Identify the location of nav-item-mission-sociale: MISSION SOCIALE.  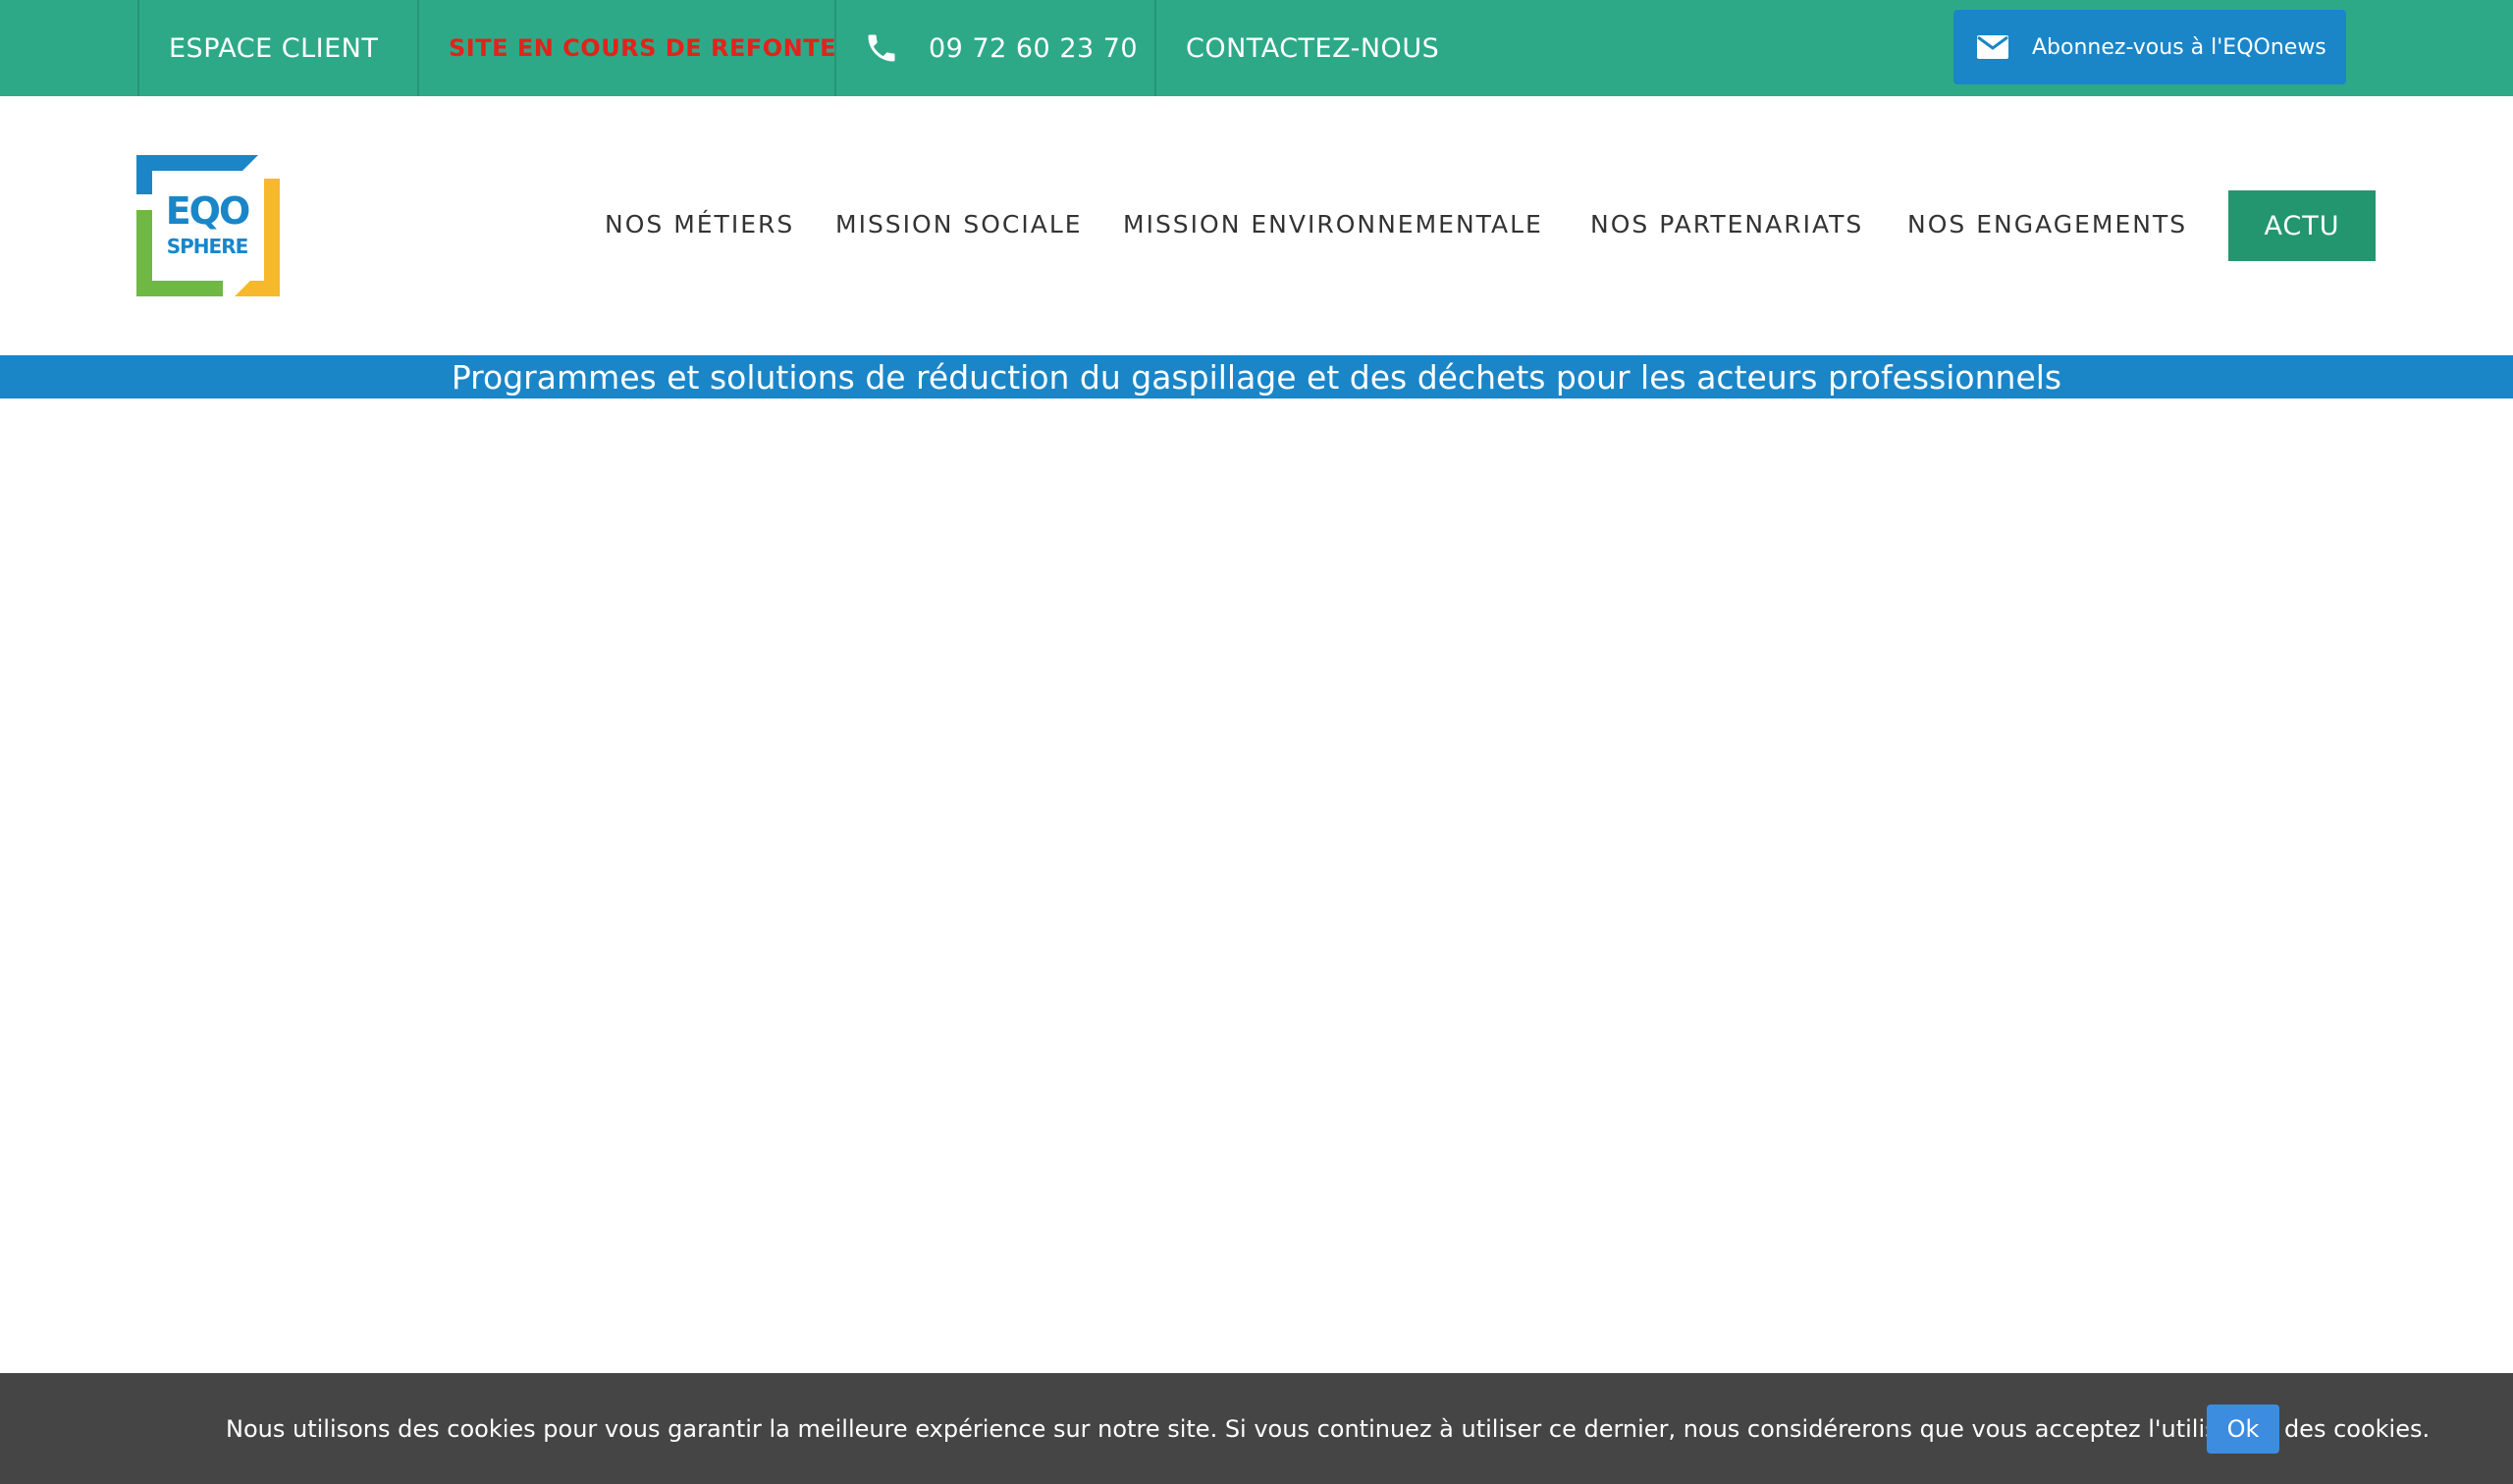
(959, 224).